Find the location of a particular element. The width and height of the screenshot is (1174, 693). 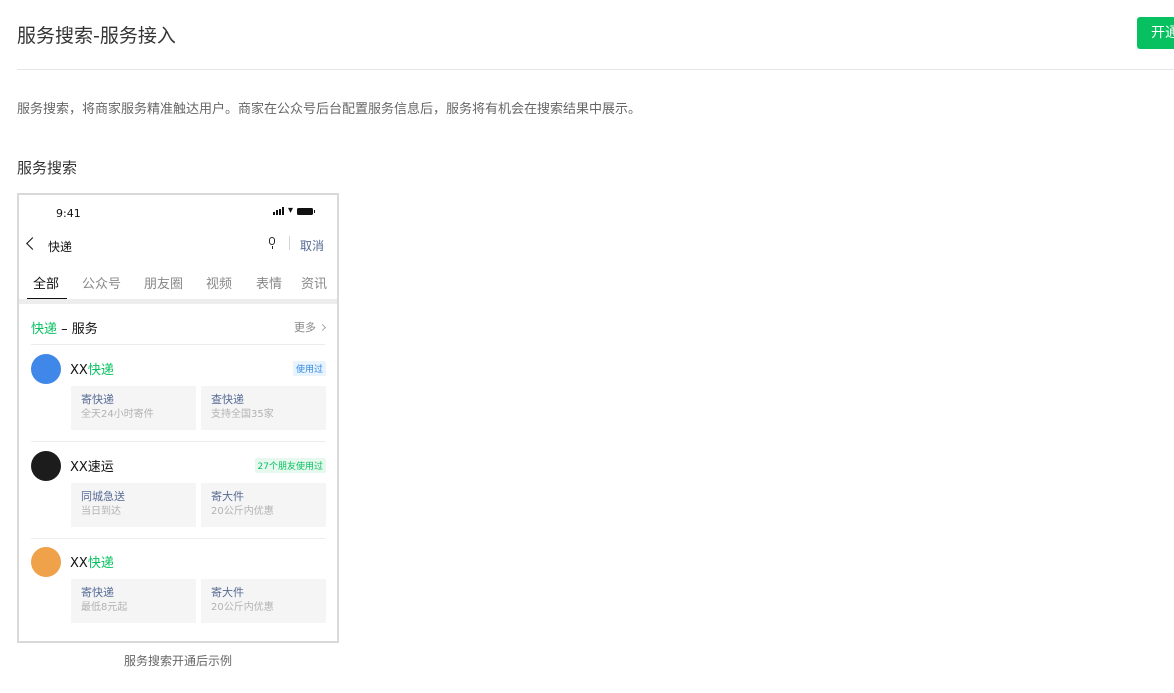

status-icons: ▾ is located at coordinates (293, 210).